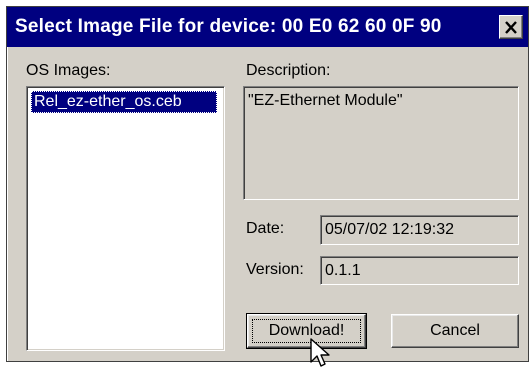  Describe the element at coordinates (320, 352) in the screenshot. I see `pointer-cursor-icon` at that location.